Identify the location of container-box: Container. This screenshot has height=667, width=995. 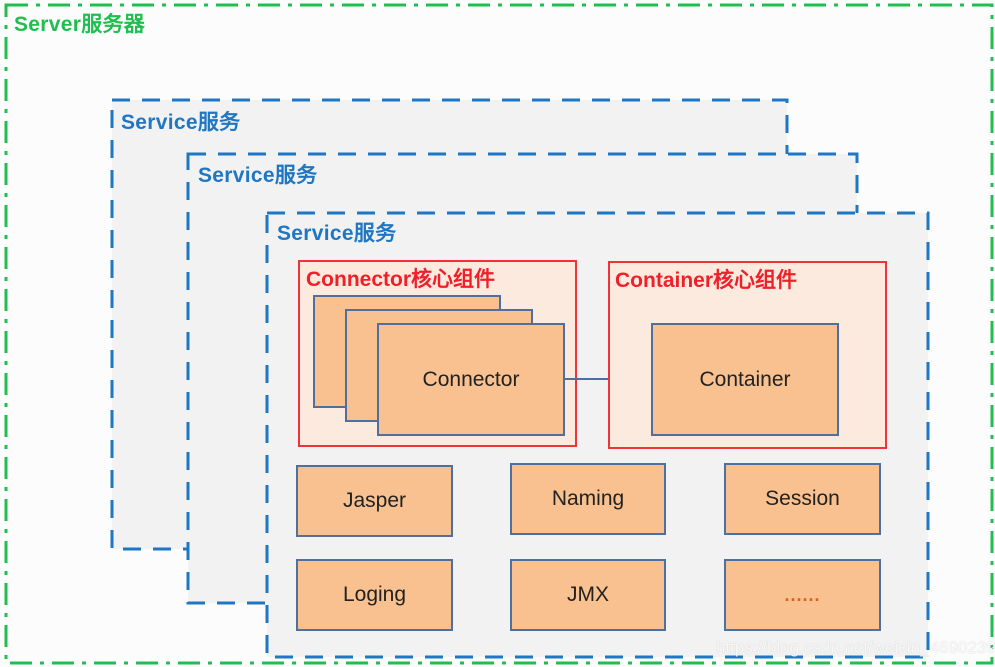
(745, 379).